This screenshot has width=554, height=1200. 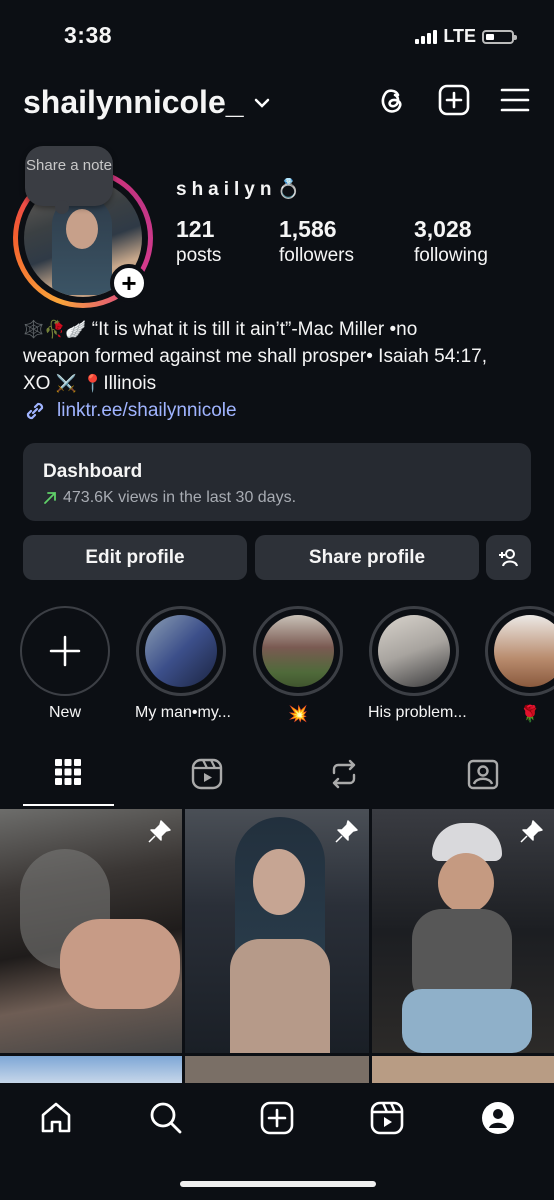 What do you see at coordinates (88, 35) in the screenshot?
I see `status-time: 3:38` at bounding box center [88, 35].